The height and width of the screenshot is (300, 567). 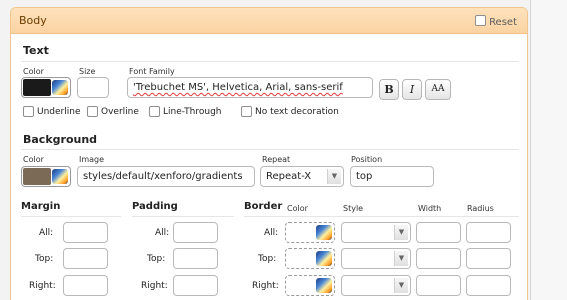 I want to click on underline-label: Underline, so click(x=59, y=111).